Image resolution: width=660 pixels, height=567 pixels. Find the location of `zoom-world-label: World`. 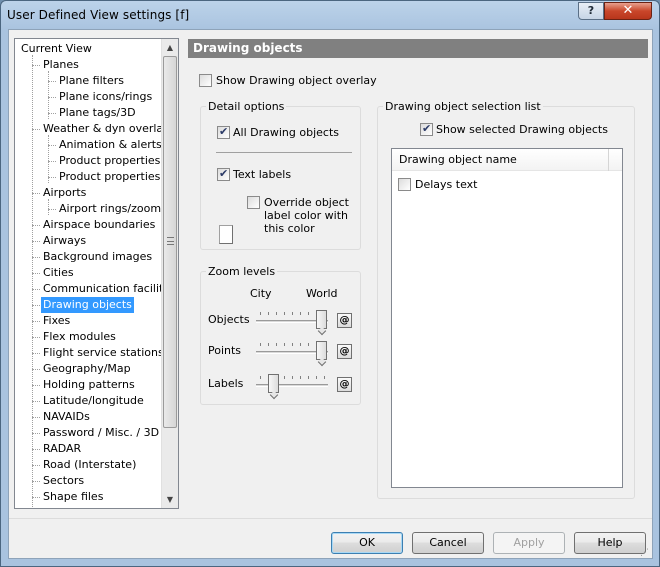

zoom-world-label: World is located at coordinates (322, 293).